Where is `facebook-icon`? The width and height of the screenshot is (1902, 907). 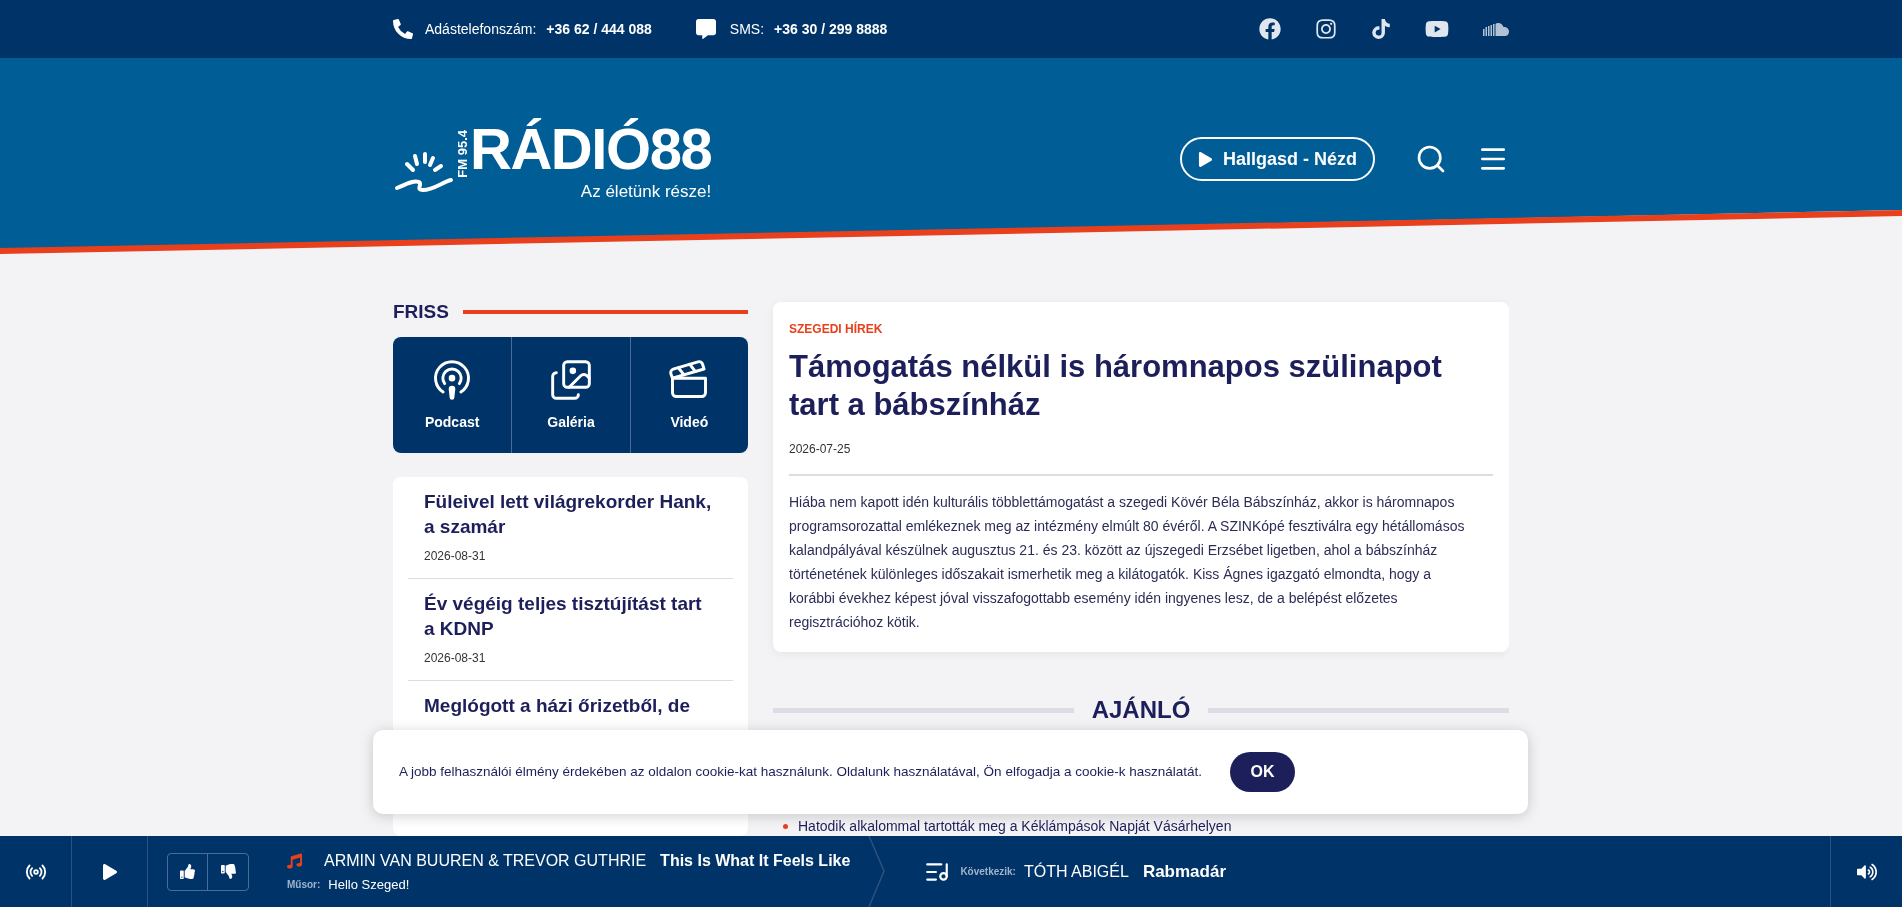
facebook-icon is located at coordinates (1270, 29).